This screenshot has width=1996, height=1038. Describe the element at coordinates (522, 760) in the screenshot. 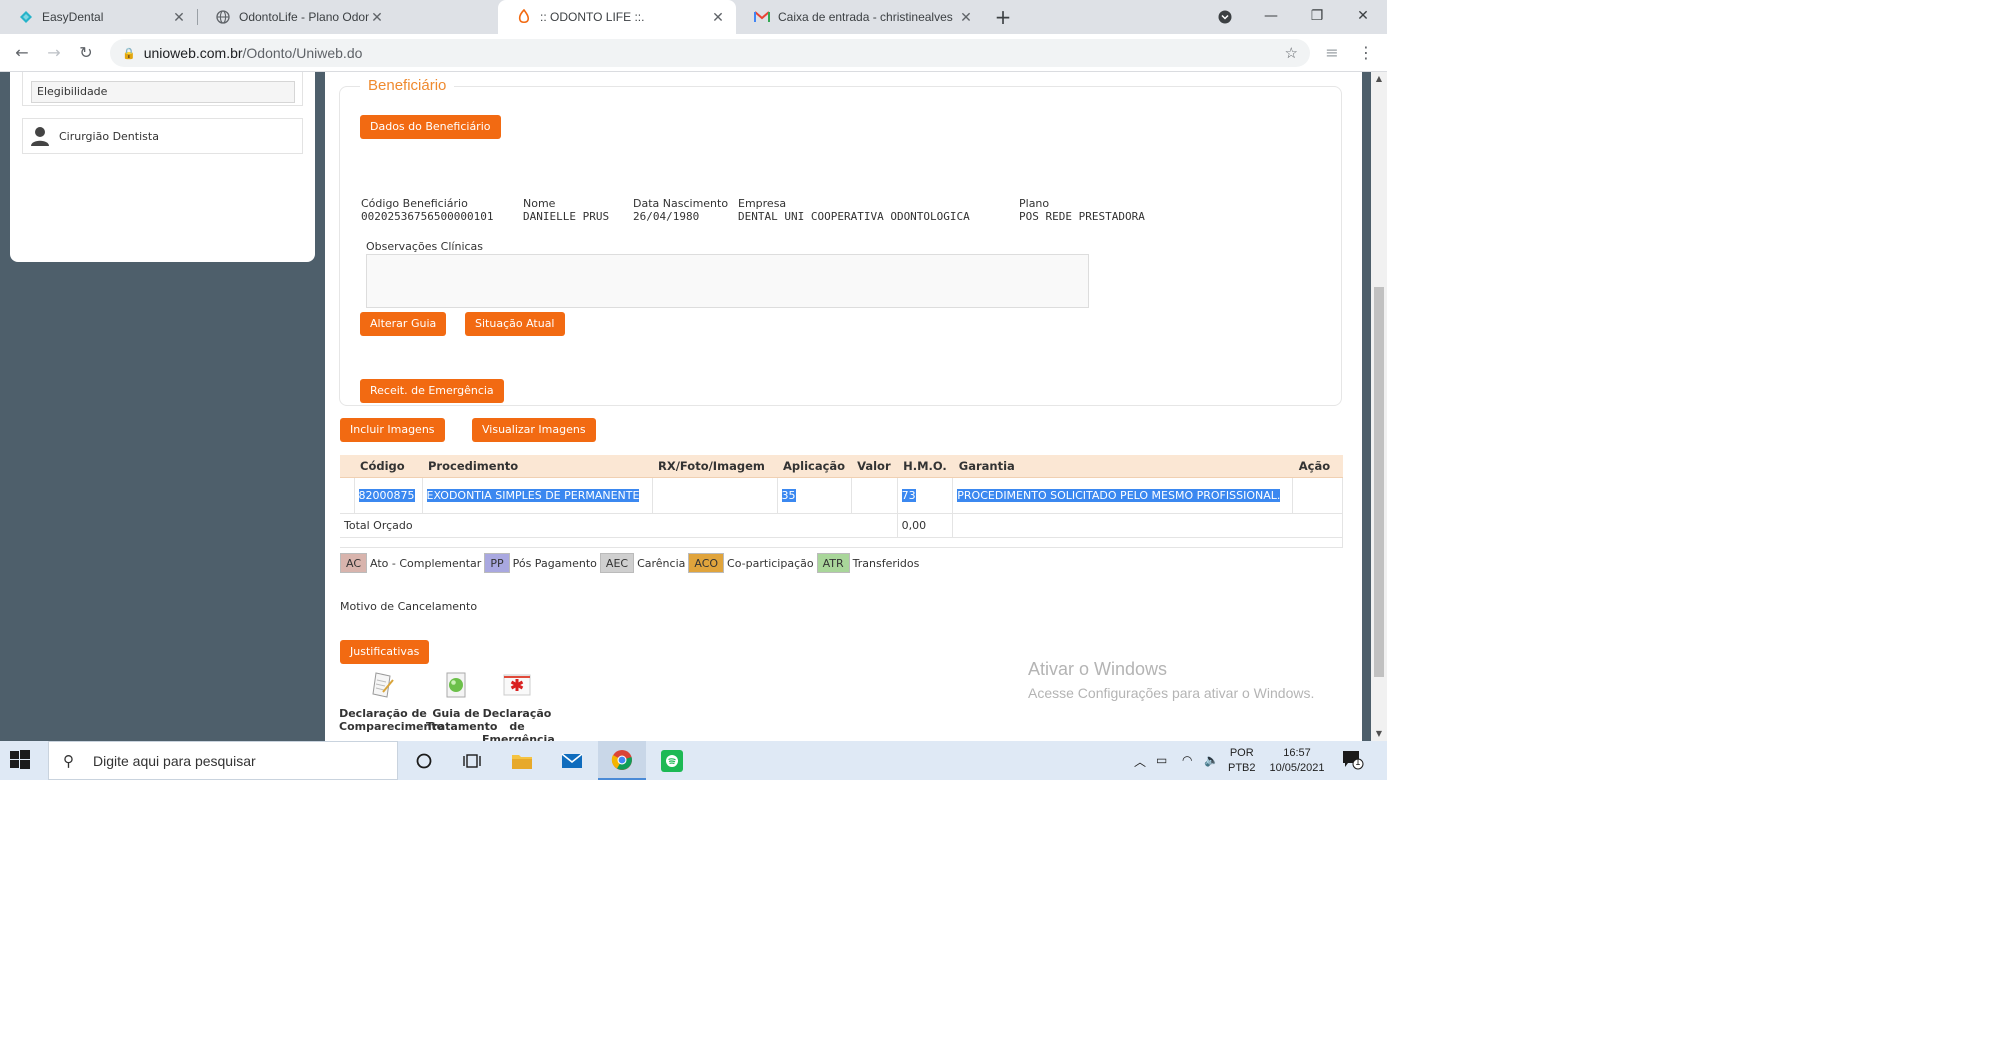

I see `file-explorer-icon` at that location.